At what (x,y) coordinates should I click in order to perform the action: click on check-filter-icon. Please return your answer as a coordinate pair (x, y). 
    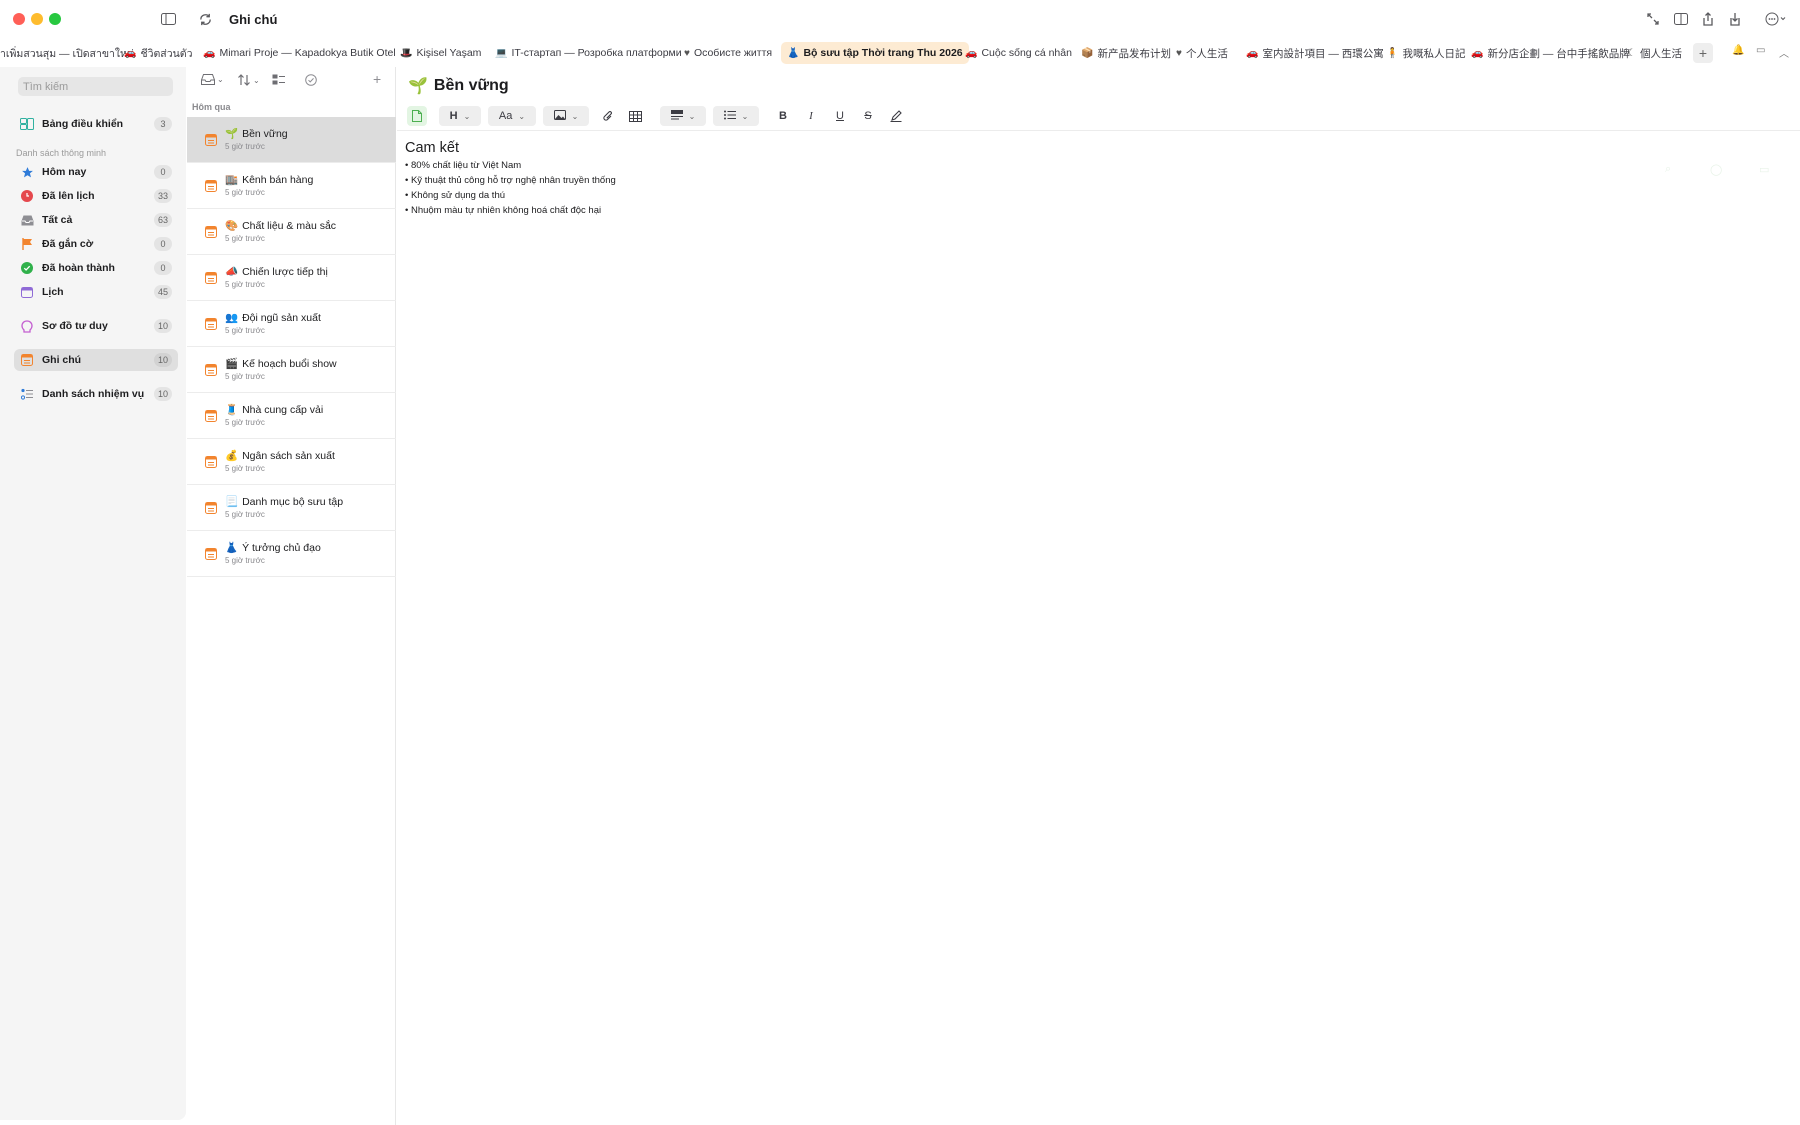
    Looking at the image, I should click on (311, 80).